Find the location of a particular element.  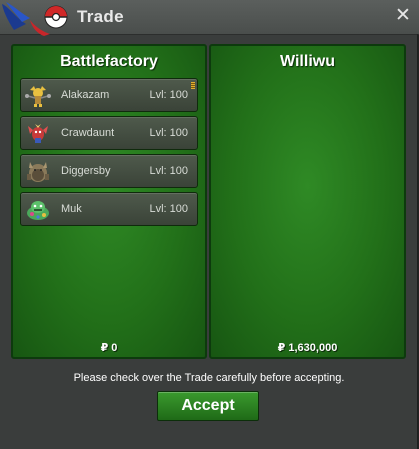

scrollbar-marker is located at coordinates (193, 85).